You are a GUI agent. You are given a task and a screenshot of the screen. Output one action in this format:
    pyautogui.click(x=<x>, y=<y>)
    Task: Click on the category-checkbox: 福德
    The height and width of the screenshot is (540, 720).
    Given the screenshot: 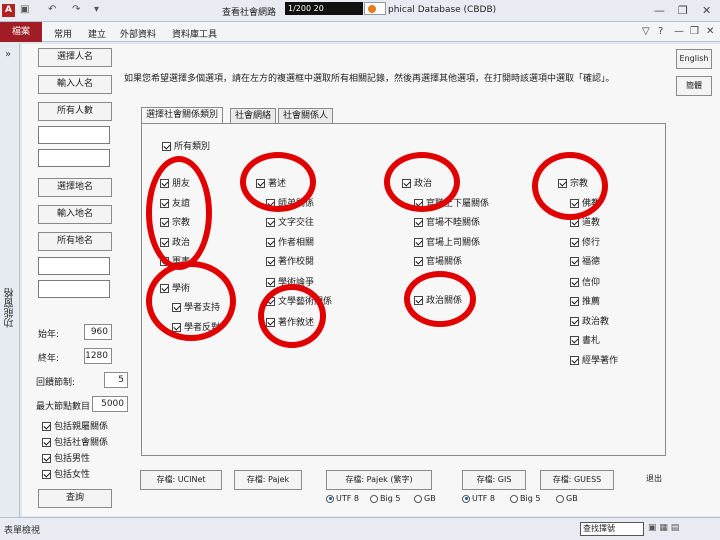 What is the action you would take?
    pyautogui.click(x=585, y=260)
    